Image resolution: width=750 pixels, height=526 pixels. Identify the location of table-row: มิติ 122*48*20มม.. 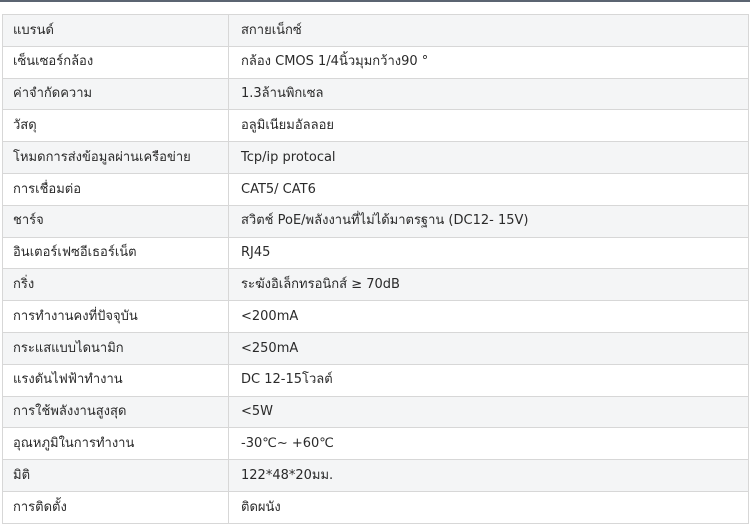
(375, 475).